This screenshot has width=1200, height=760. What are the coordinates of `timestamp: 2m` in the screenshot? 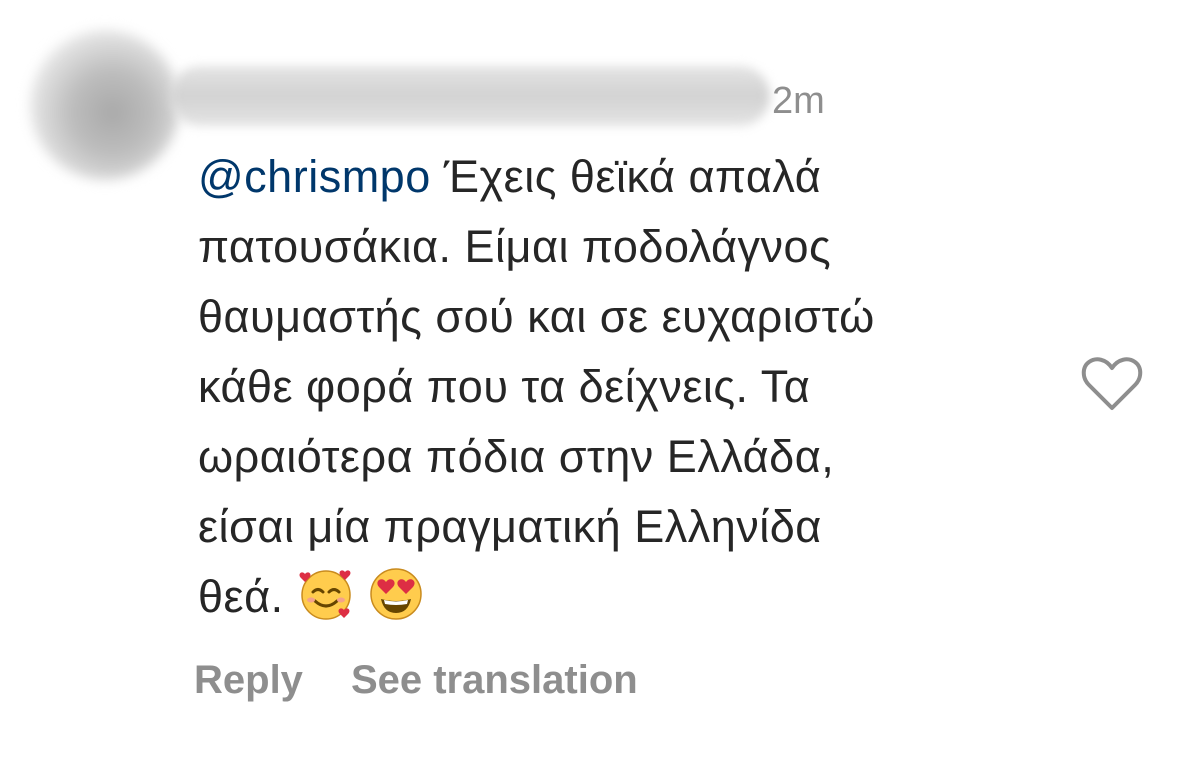 It's located at (798, 101).